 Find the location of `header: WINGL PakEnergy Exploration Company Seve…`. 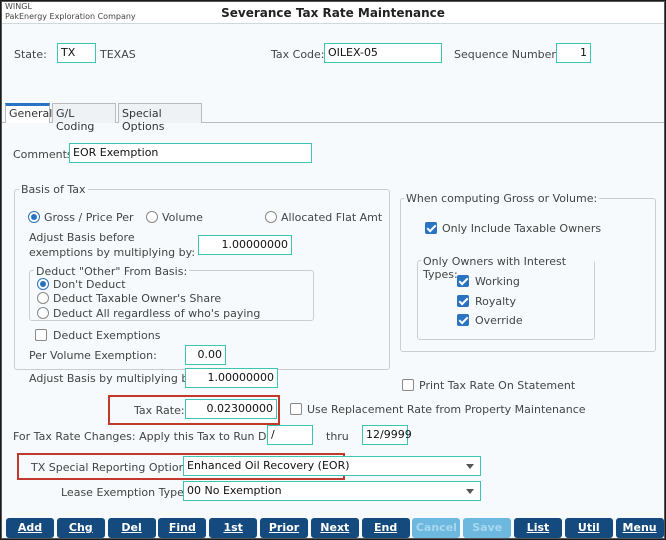

header: WINGL PakEnergy Exploration Company Seve… is located at coordinates (333, 13).